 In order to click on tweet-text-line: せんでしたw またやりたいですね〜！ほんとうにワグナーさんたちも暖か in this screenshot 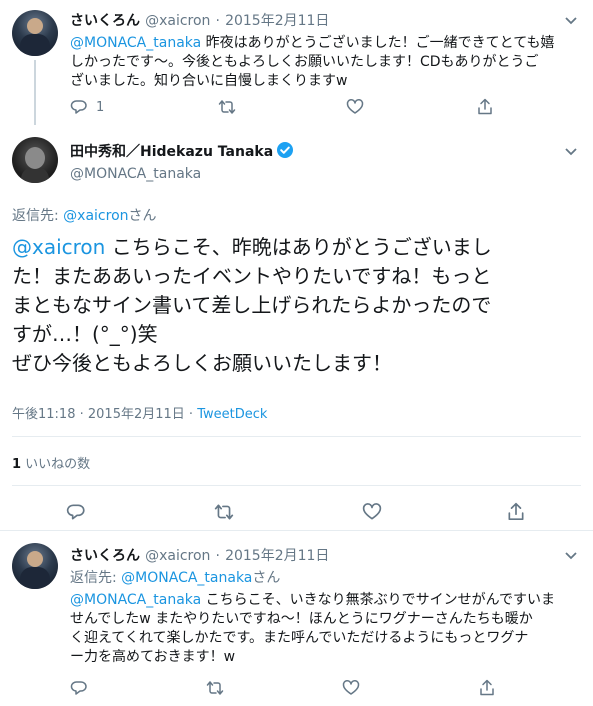, I will do `click(301, 619)`.